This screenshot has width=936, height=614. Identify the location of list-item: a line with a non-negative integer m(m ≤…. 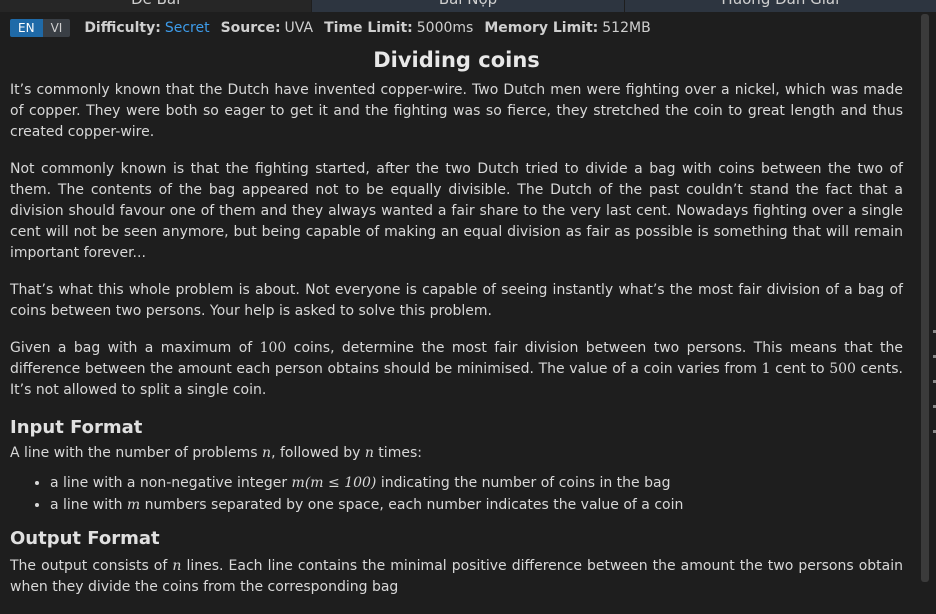
(476, 483).